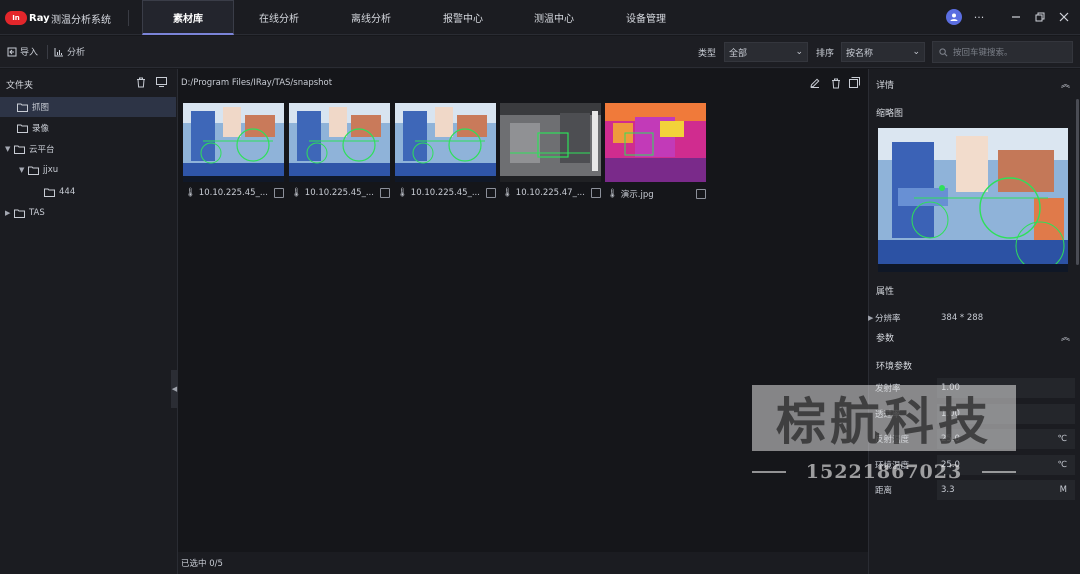  What do you see at coordinates (81, 20) in the screenshot?
I see `app-title: 测温分析系统` at bounding box center [81, 20].